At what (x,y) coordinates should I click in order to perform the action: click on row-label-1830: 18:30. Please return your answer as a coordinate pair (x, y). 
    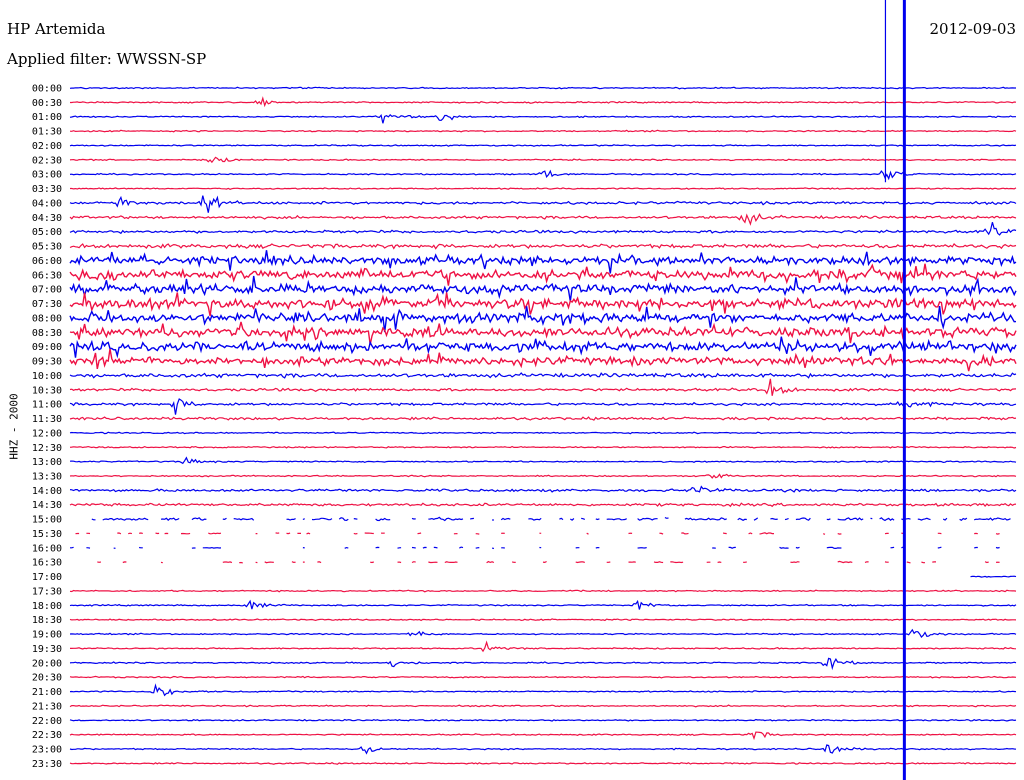
    Looking at the image, I should click on (47, 620).